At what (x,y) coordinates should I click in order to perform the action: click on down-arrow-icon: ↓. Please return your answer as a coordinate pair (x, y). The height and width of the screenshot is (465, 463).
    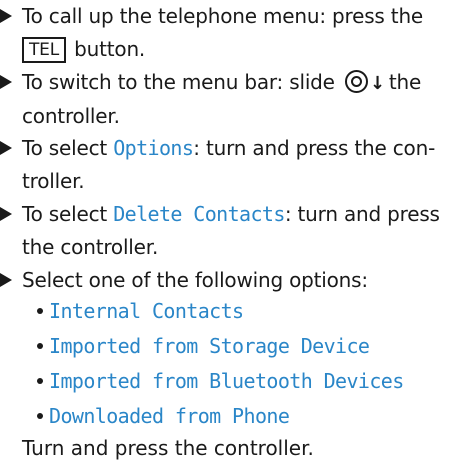
    Looking at the image, I should click on (377, 83).